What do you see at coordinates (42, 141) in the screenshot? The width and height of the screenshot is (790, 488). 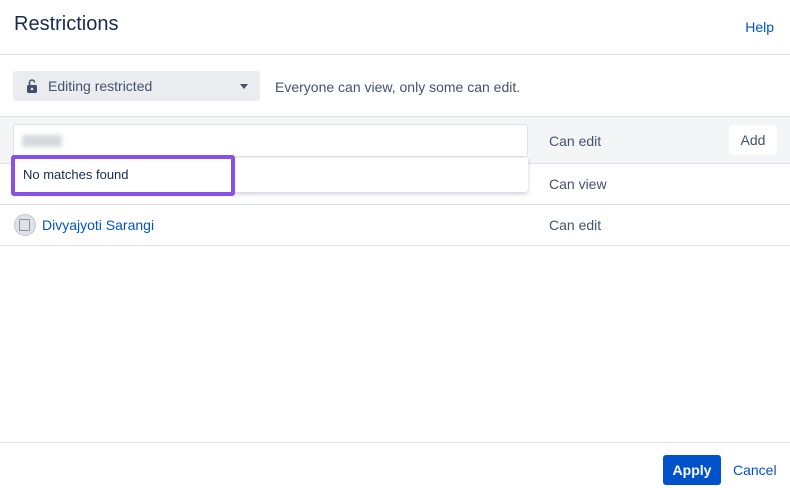 I see `search-input-text` at bounding box center [42, 141].